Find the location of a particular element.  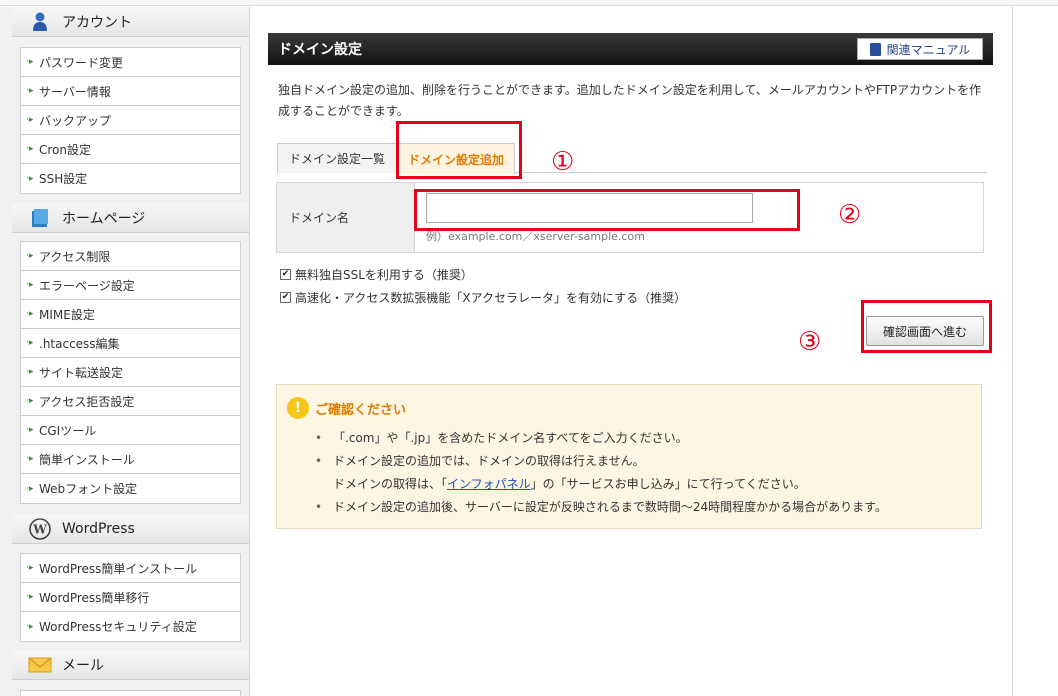

sidebar-menu-mail is located at coordinates (130, 693).